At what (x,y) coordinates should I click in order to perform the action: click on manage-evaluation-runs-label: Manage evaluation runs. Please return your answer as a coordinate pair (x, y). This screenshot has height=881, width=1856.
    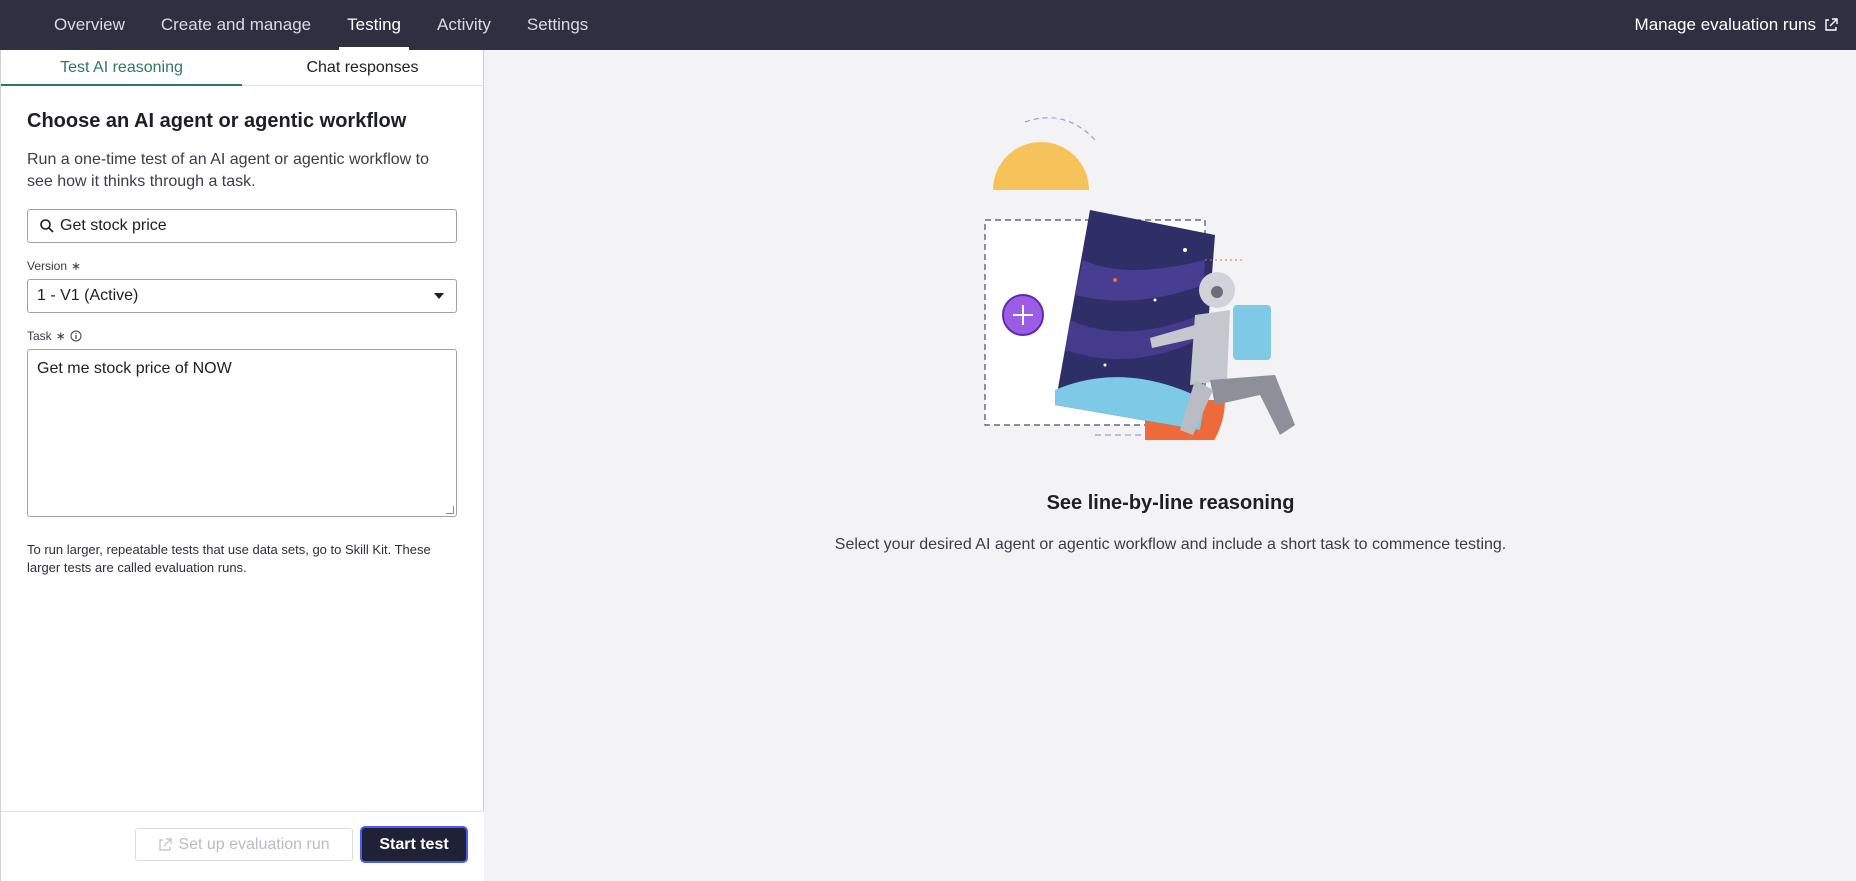
    Looking at the image, I should click on (1725, 24).